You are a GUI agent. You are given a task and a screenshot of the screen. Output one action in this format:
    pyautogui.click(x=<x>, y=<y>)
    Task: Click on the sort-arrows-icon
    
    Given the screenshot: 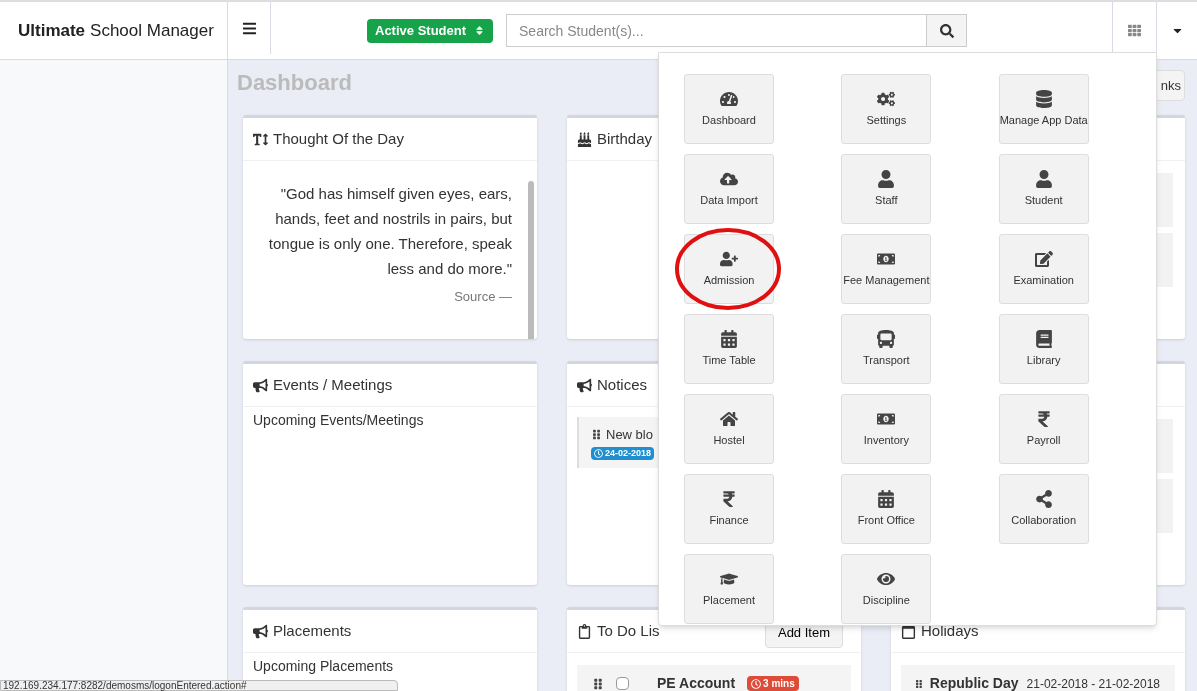 What is the action you would take?
    pyautogui.click(x=479, y=30)
    